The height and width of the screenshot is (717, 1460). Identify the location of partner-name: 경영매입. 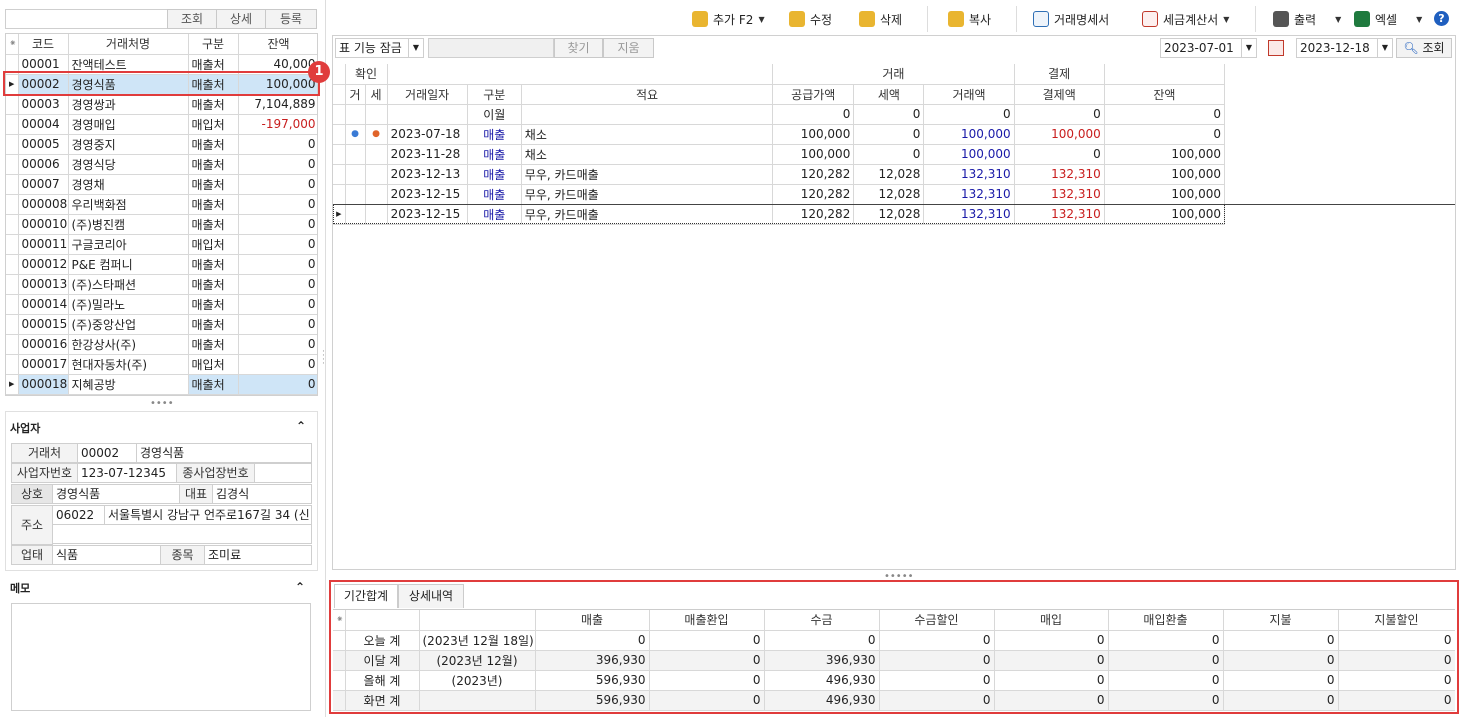
(128, 124).